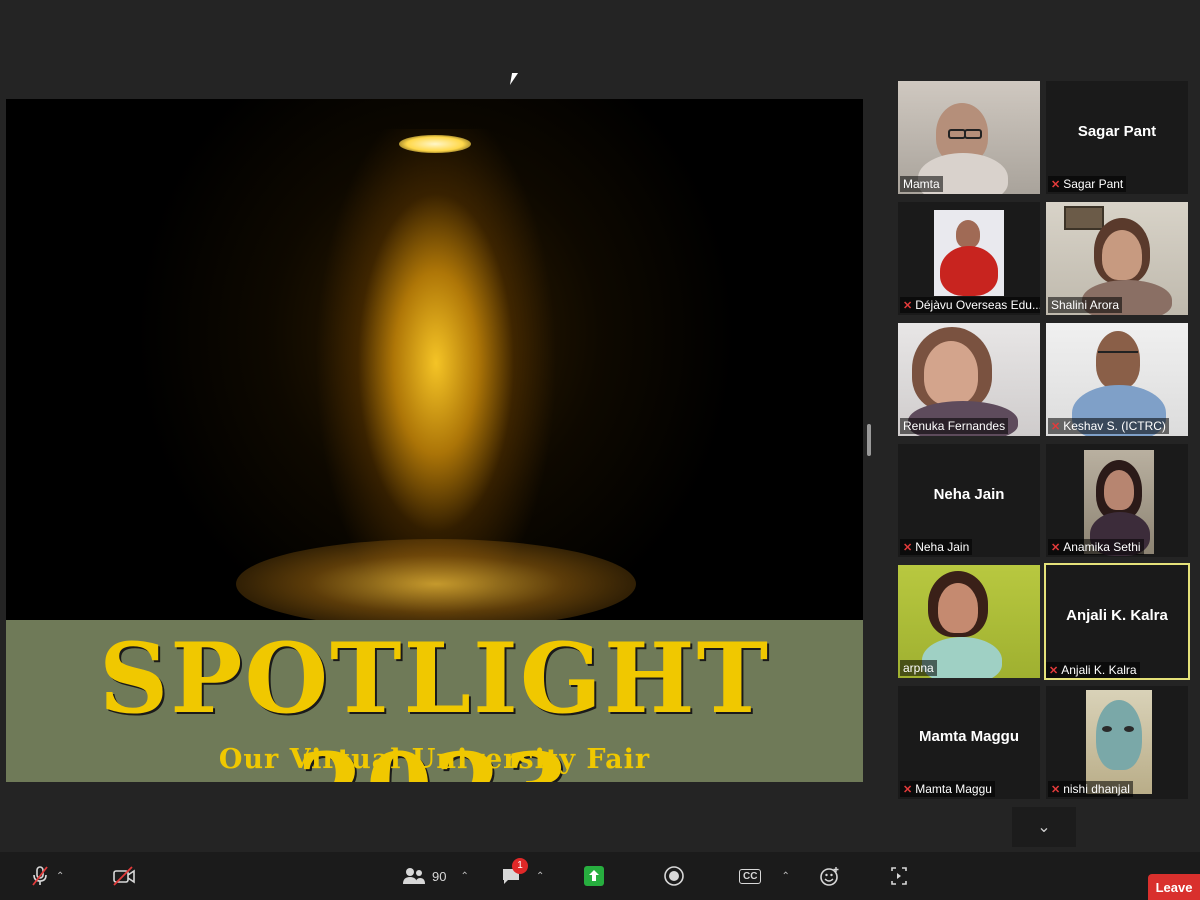 The image size is (1200, 900). I want to click on share-screen-button, so click(594, 876).